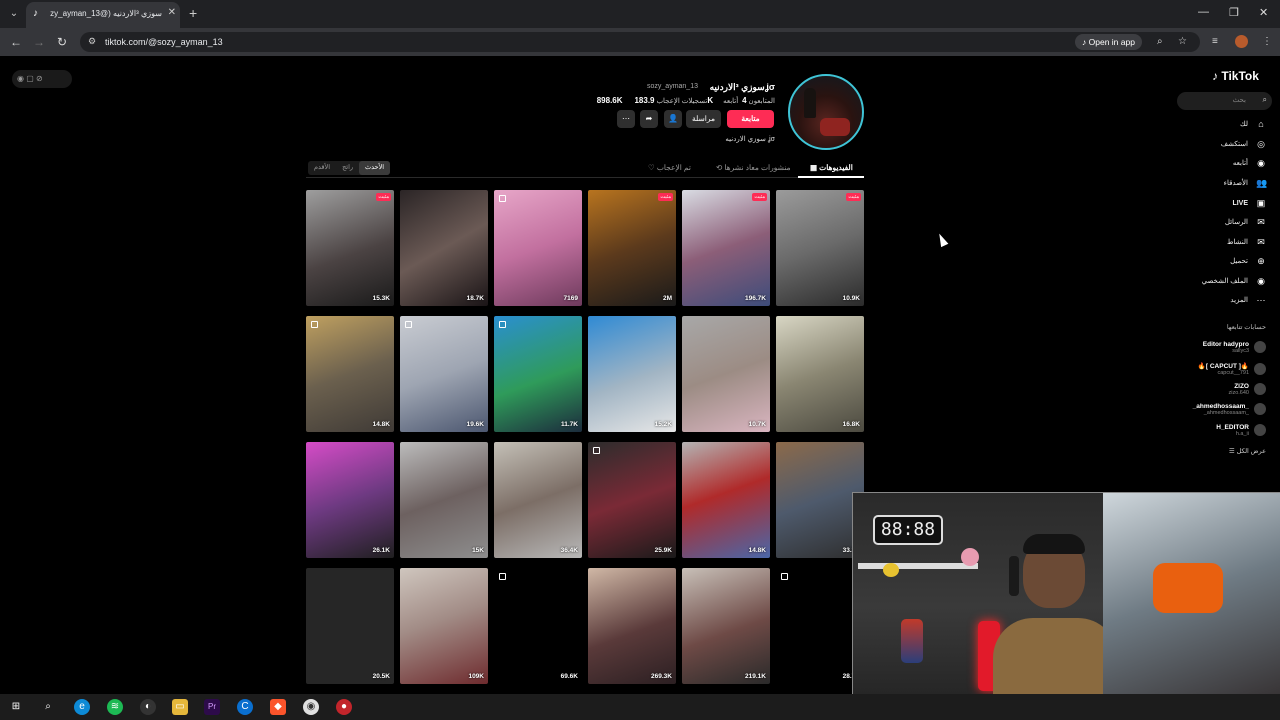 The height and width of the screenshot is (720, 1280). I want to click on steam-icon: ◐, so click(148, 707).